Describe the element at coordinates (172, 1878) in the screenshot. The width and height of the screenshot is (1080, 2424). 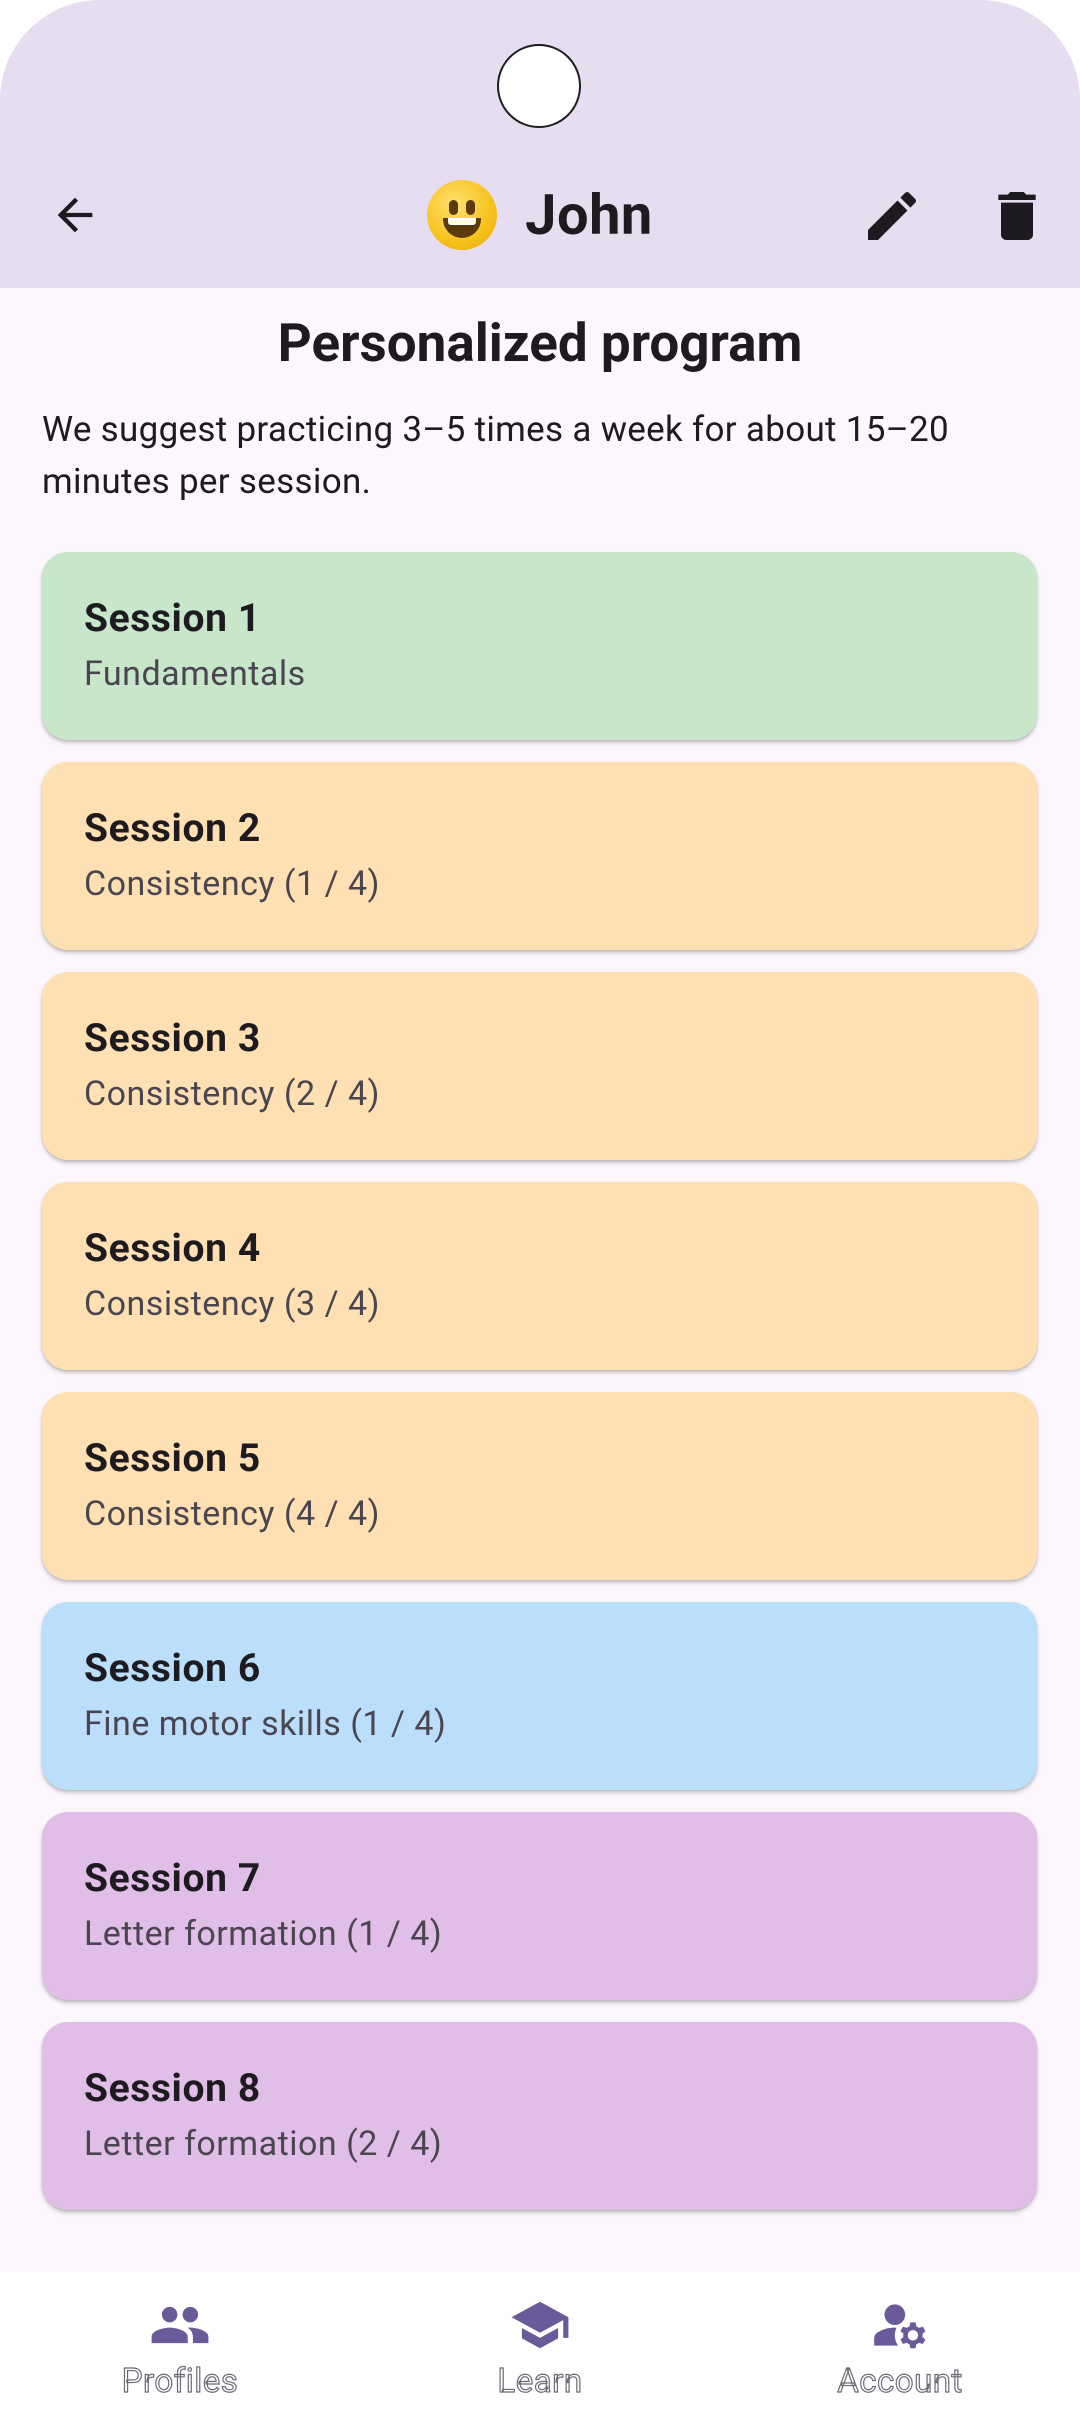
I see `session-title: Session 7` at that location.